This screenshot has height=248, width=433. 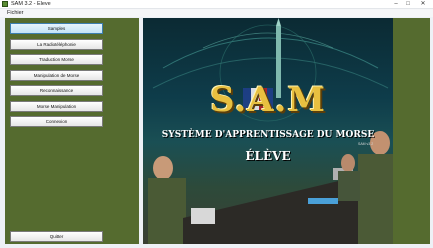 I want to click on maximize-button: □, so click(x=408, y=4).